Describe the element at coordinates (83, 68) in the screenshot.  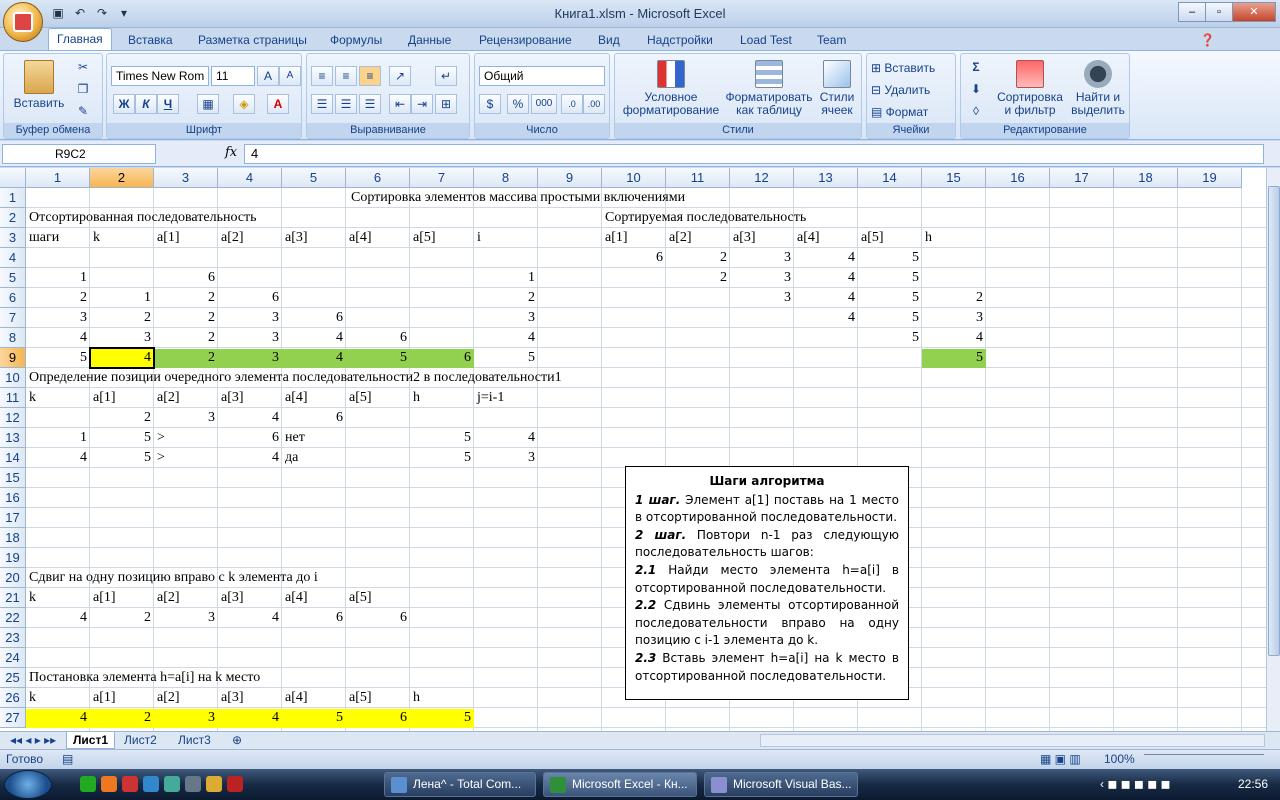
I see `cut-icon: ✂` at that location.